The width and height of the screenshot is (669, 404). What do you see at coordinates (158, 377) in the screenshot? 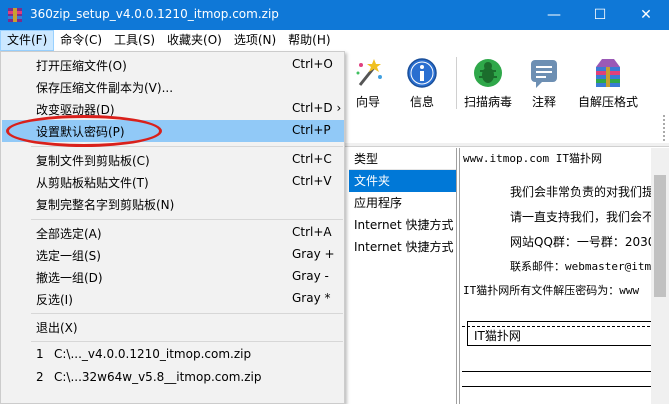
I see `recent-path: C:\...32w64w_v5.8__itmop.com.zip` at bounding box center [158, 377].